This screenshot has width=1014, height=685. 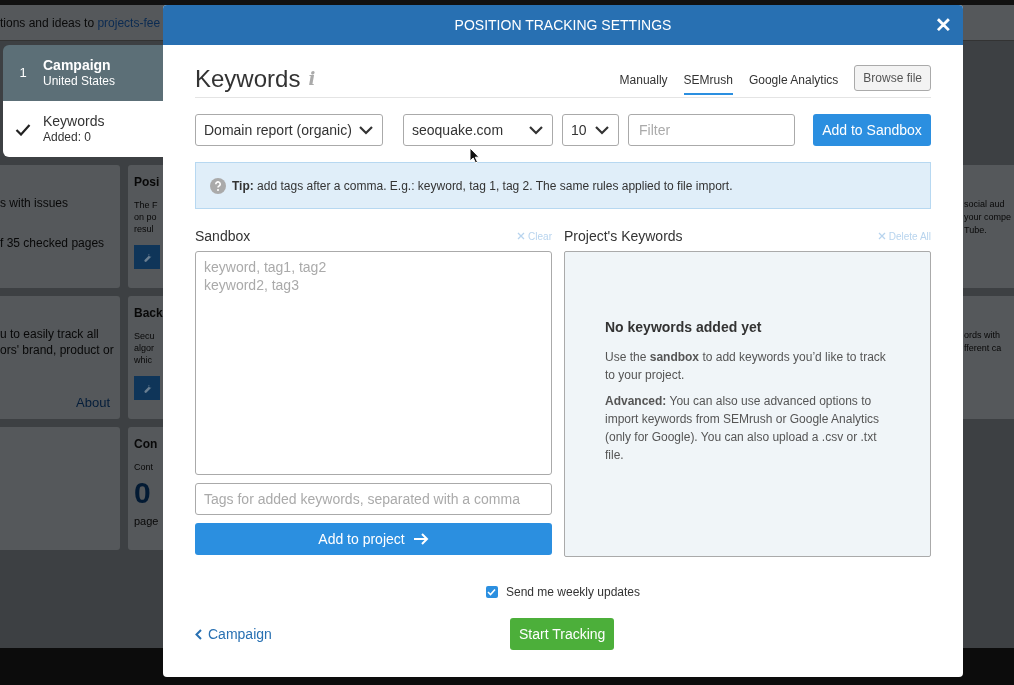 What do you see at coordinates (373, 539) in the screenshot?
I see `add-to-project-button: Add to project` at bounding box center [373, 539].